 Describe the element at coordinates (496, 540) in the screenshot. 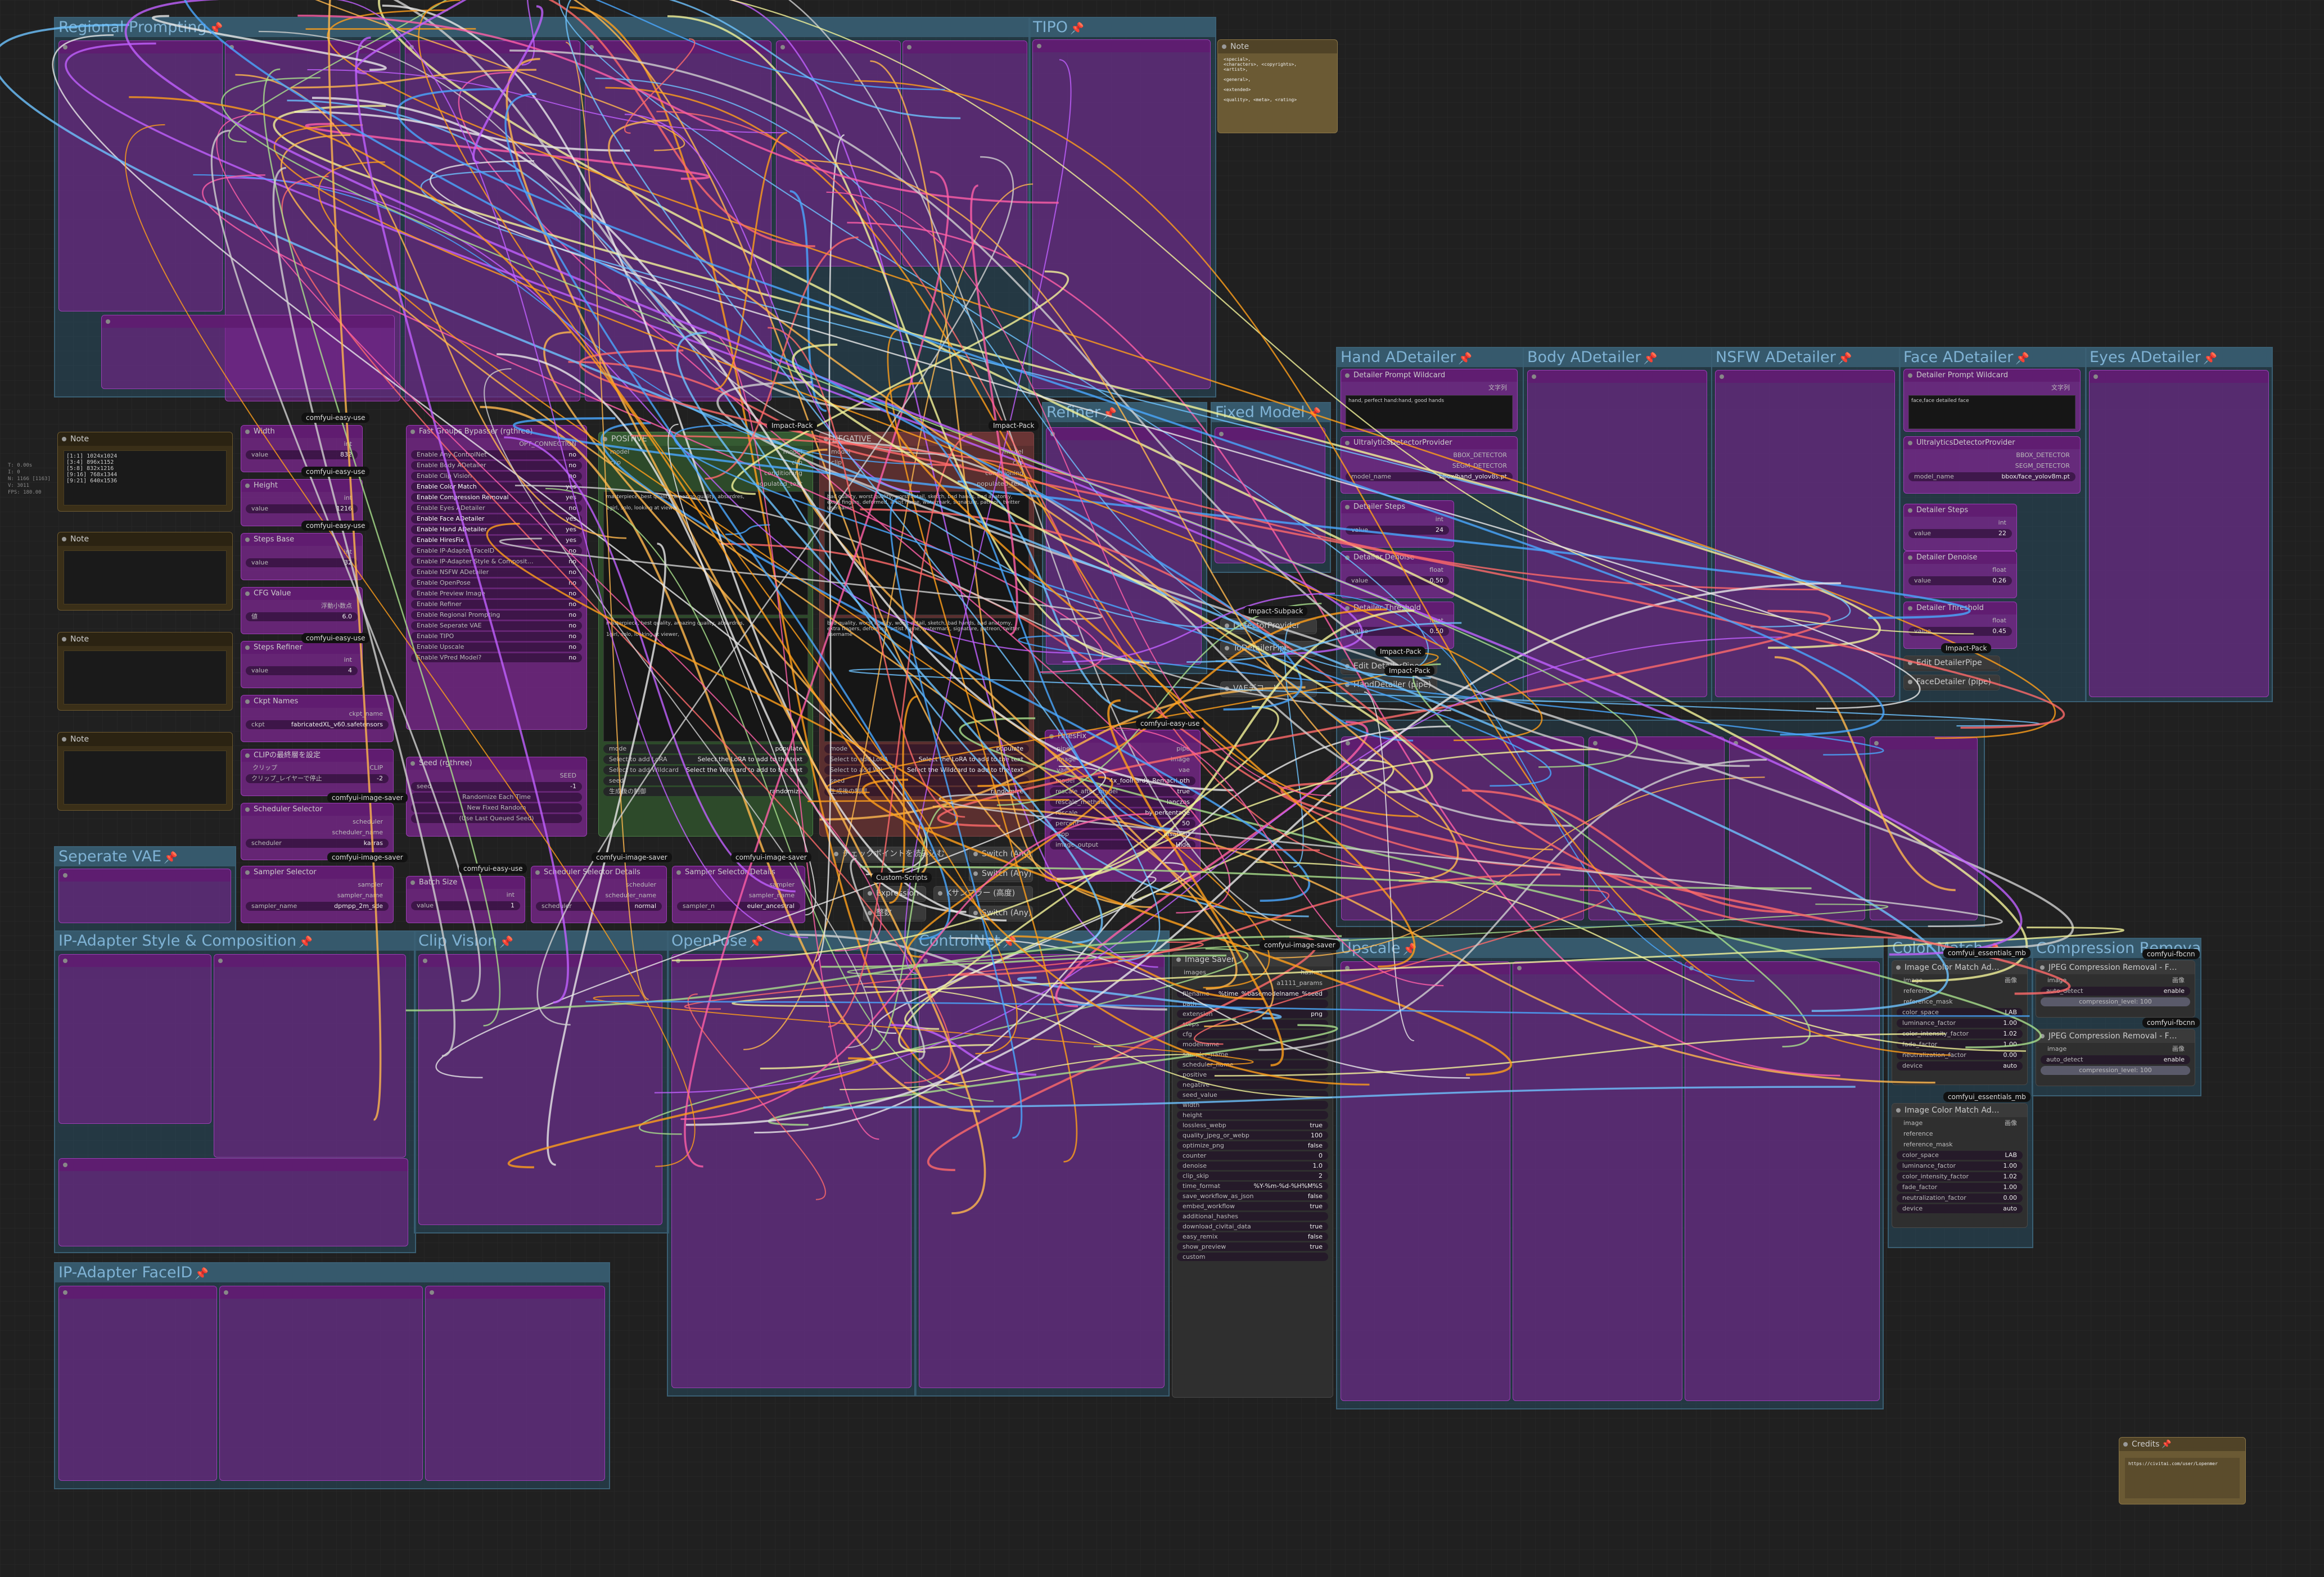

I see `bypass-toggle: Enable HiresFix yes` at that location.